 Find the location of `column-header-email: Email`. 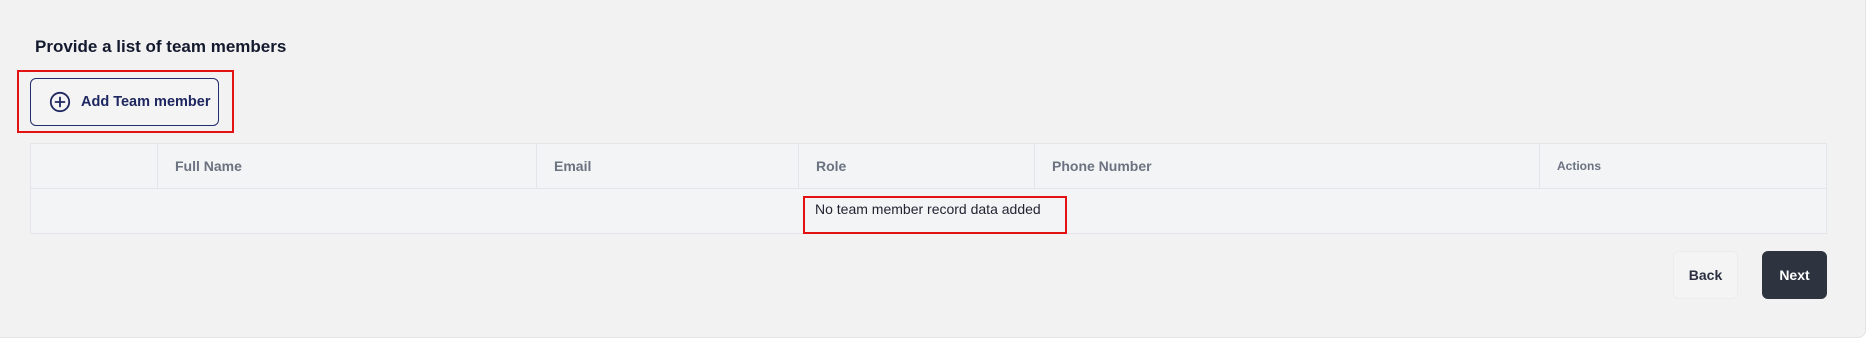

column-header-email: Email is located at coordinates (667, 166).